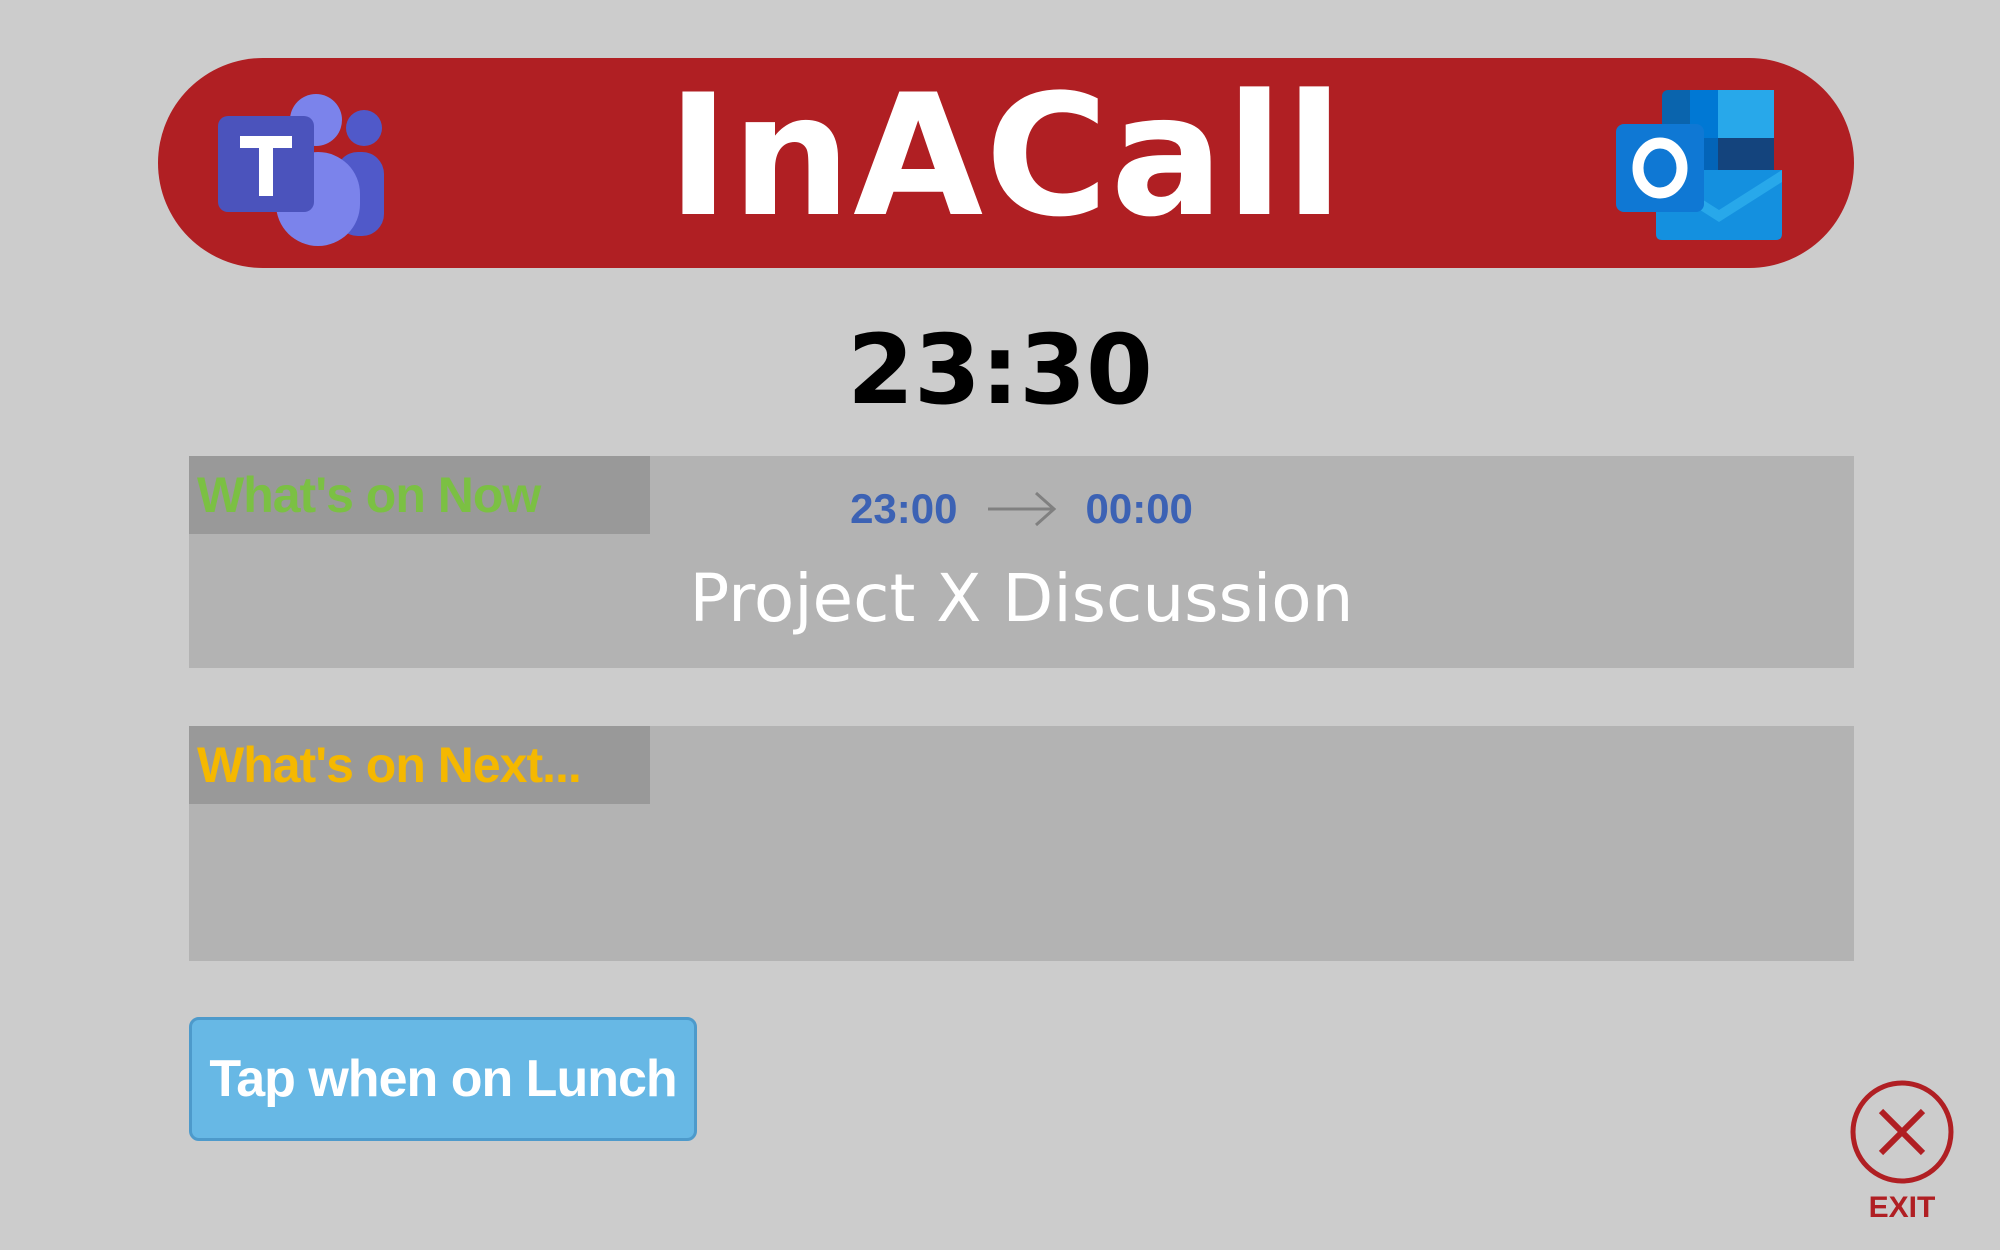 The width and height of the screenshot is (2000, 1250). What do you see at coordinates (1699, 165) in the screenshot?
I see `outlook-logo-icon` at bounding box center [1699, 165].